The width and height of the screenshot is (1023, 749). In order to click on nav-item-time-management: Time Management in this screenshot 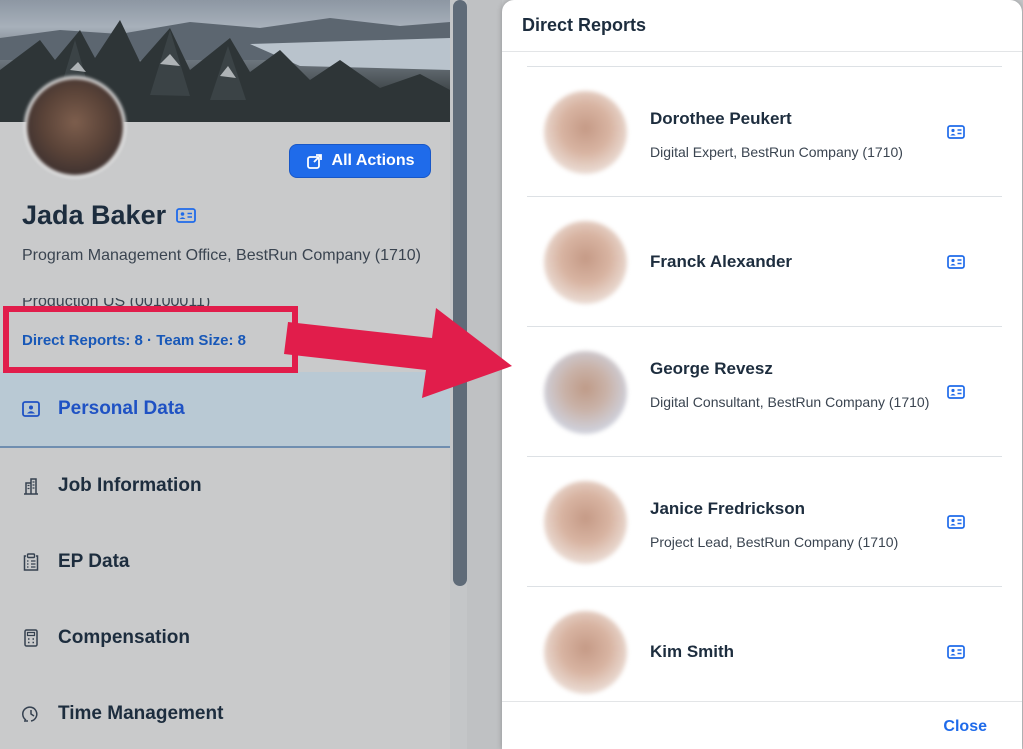, I will do `click(225, 712)`.